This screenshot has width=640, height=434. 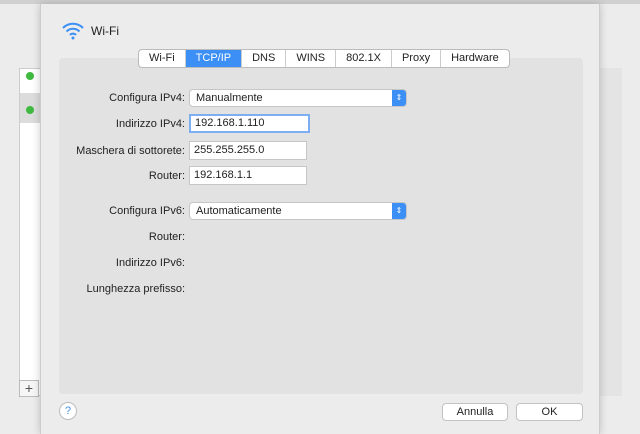 I want to click on tab-wins: WINS, so click(x=311, y=58).